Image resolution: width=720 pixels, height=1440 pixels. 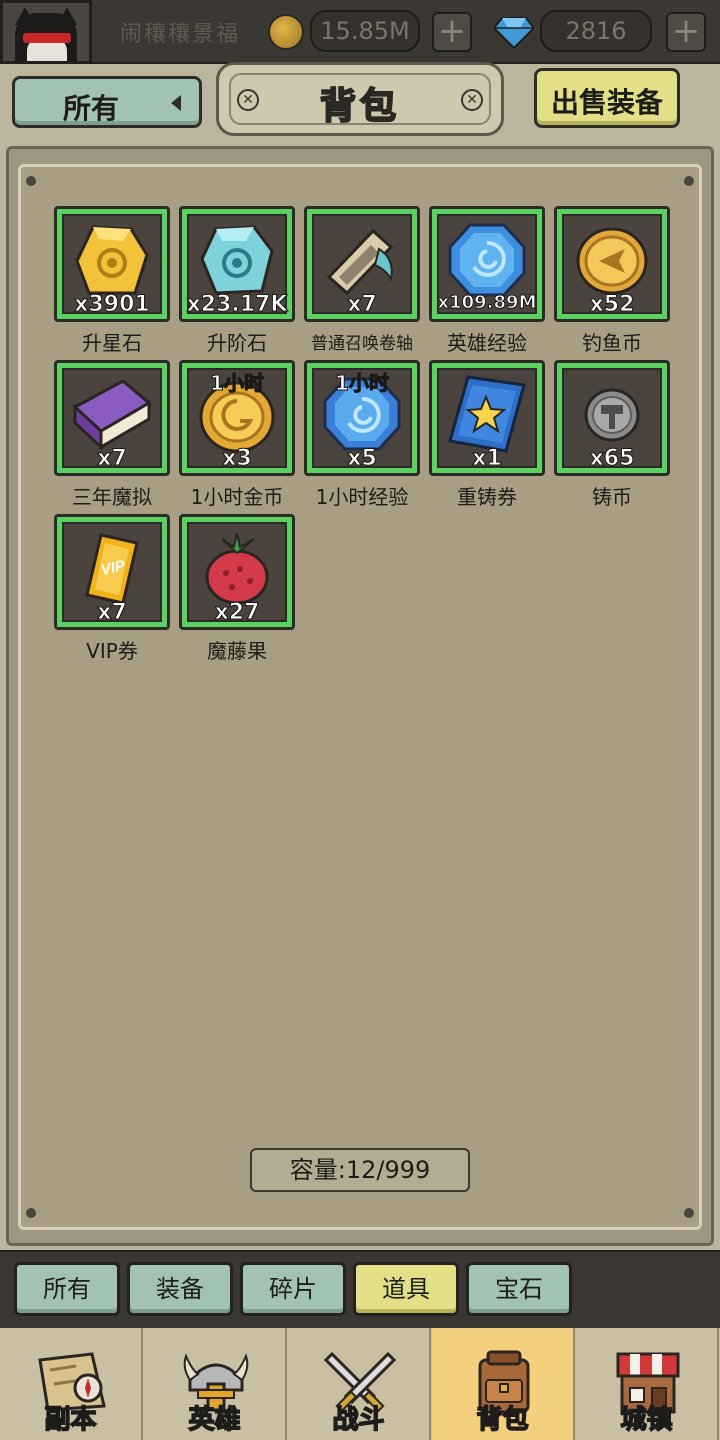 I want to click on item-slot: x7 普通召唤卷轴, so click(x=362, y=280).